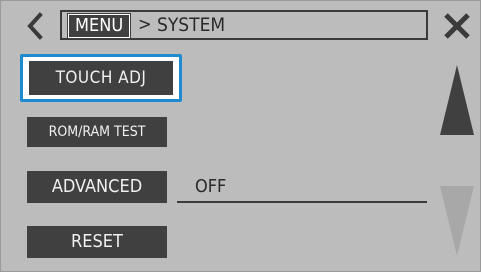 This screenshot has width=481, height=272. Describe the element at coordinates (97, 132) in the screenshot. I see `rom-ram-test-button: ROM/RAM TEST` at that location.